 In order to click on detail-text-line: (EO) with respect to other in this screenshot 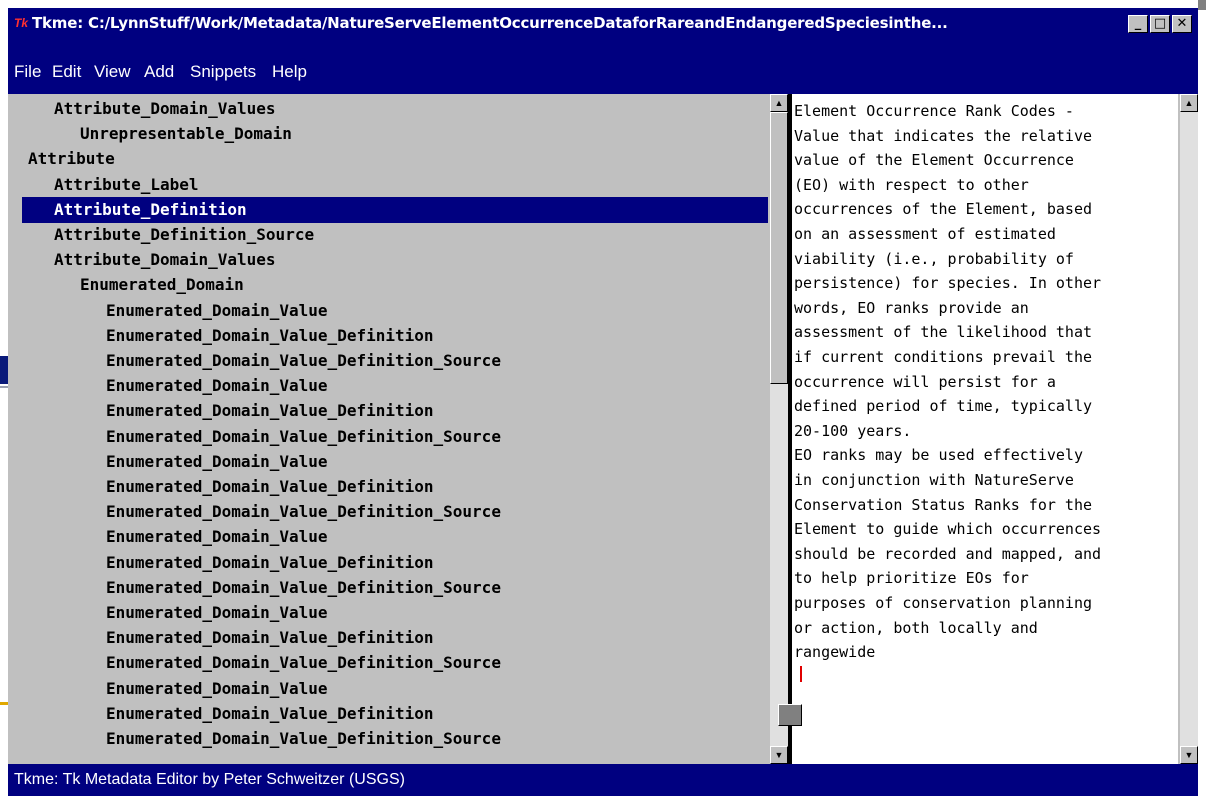, I will do `click(911, 184)`.